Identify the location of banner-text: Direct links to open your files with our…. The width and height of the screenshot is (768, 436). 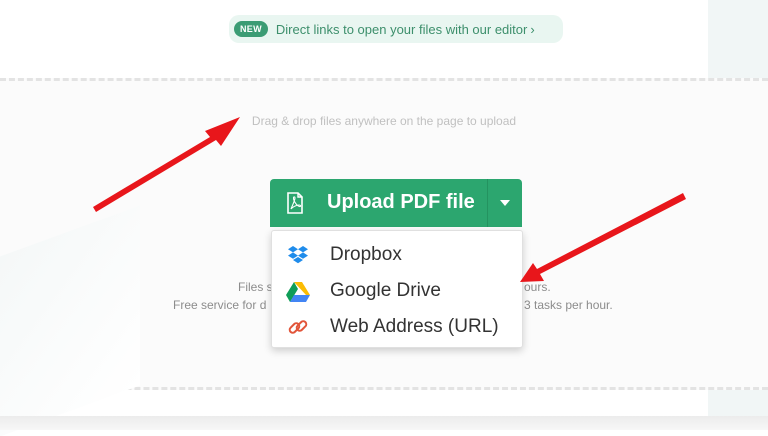
(401, 29).